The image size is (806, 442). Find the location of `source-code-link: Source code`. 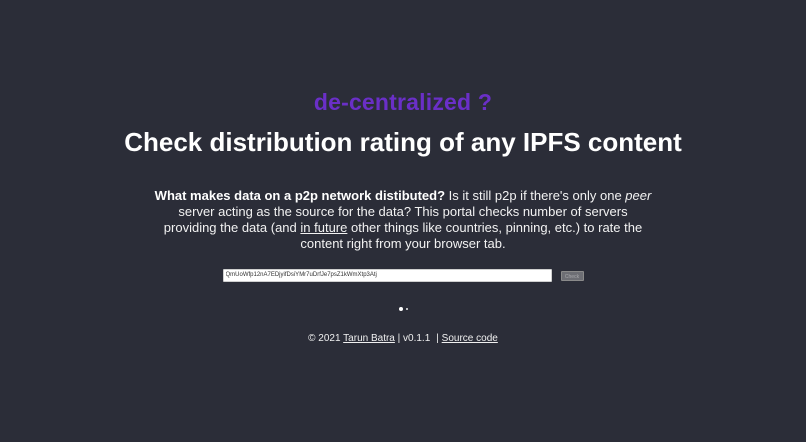

source-code-link: Source code is located at coordinates (470, 338).